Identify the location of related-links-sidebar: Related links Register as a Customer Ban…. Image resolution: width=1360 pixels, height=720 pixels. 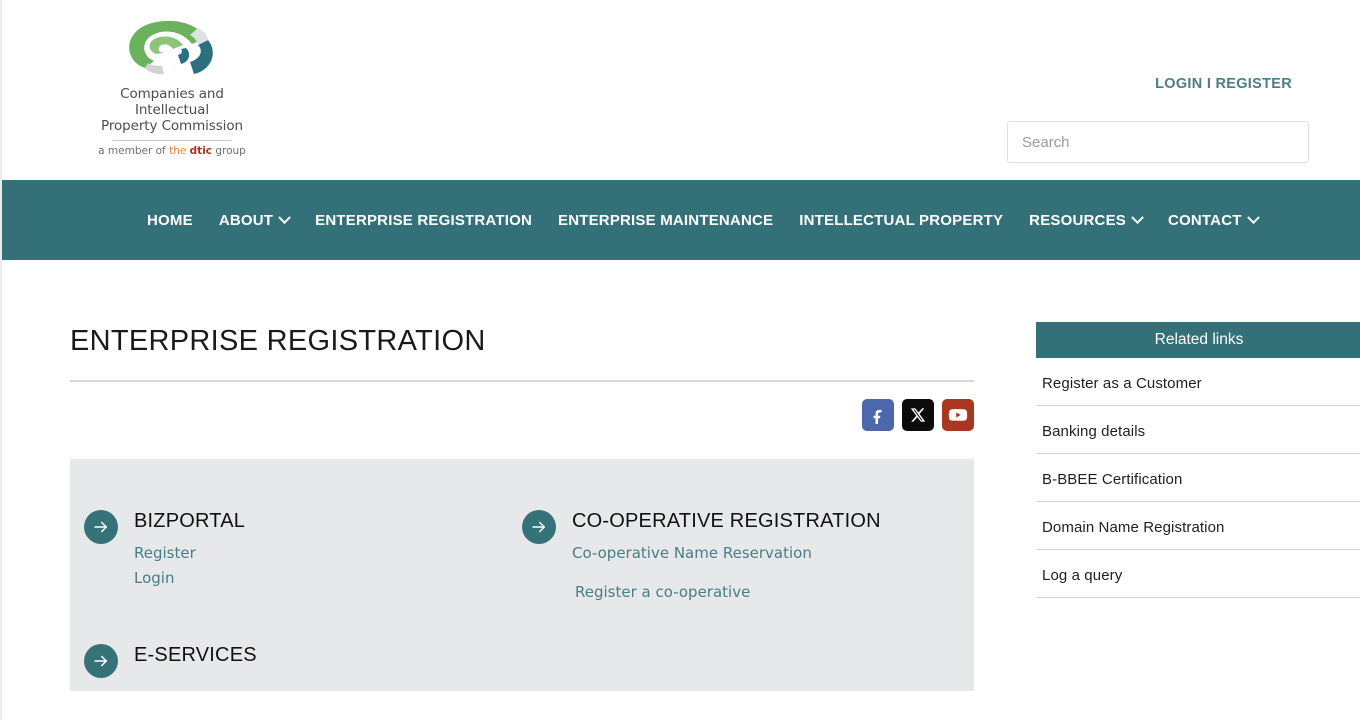
(1198, 460).